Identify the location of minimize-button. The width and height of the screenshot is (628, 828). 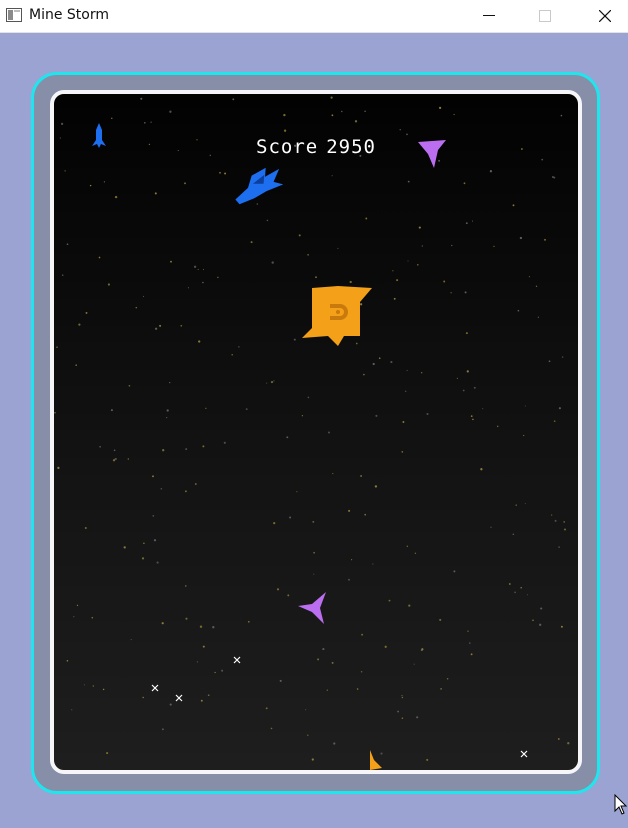
(489, 16).